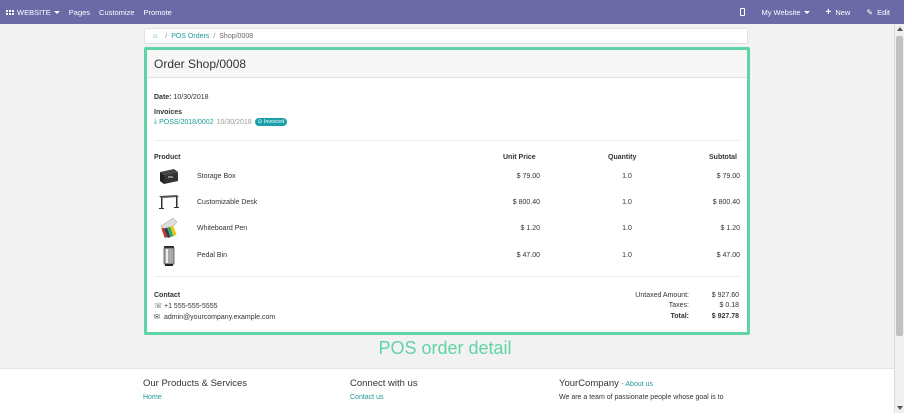 This screenshot has height=413, width=904. What do you see at coordinates (725, 295) in the screenshot?
I see `untaxed-amount-value: $ 927.60` at bounding box center [725, 295].